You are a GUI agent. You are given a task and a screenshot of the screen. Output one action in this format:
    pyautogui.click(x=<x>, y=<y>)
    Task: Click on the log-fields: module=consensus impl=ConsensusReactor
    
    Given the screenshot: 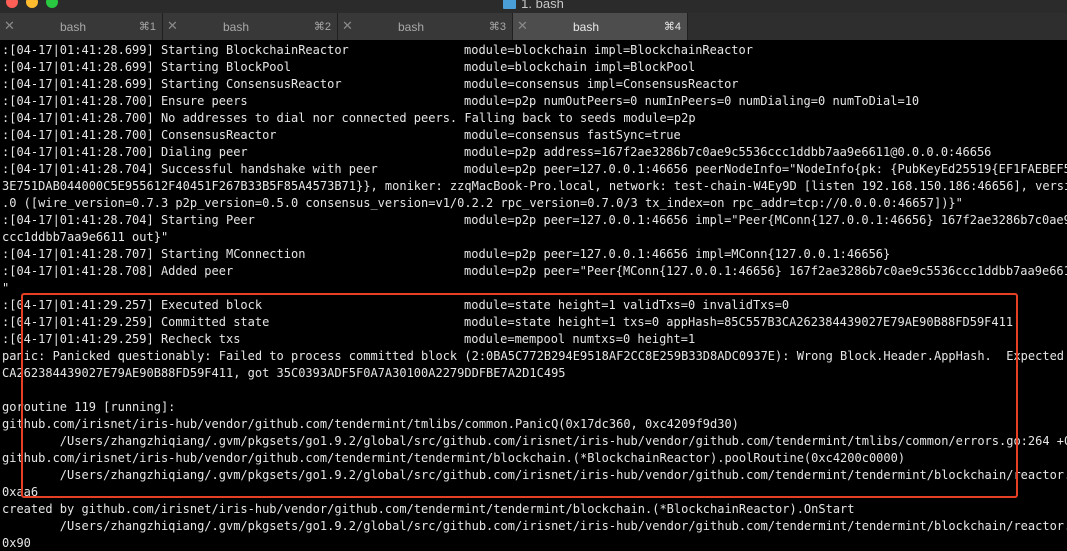 What is the action you would take?
    pyautogui.click(x=601, y=84)
    